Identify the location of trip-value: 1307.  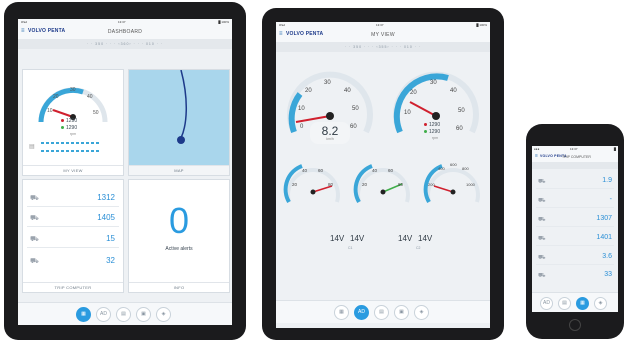
(604, 218).